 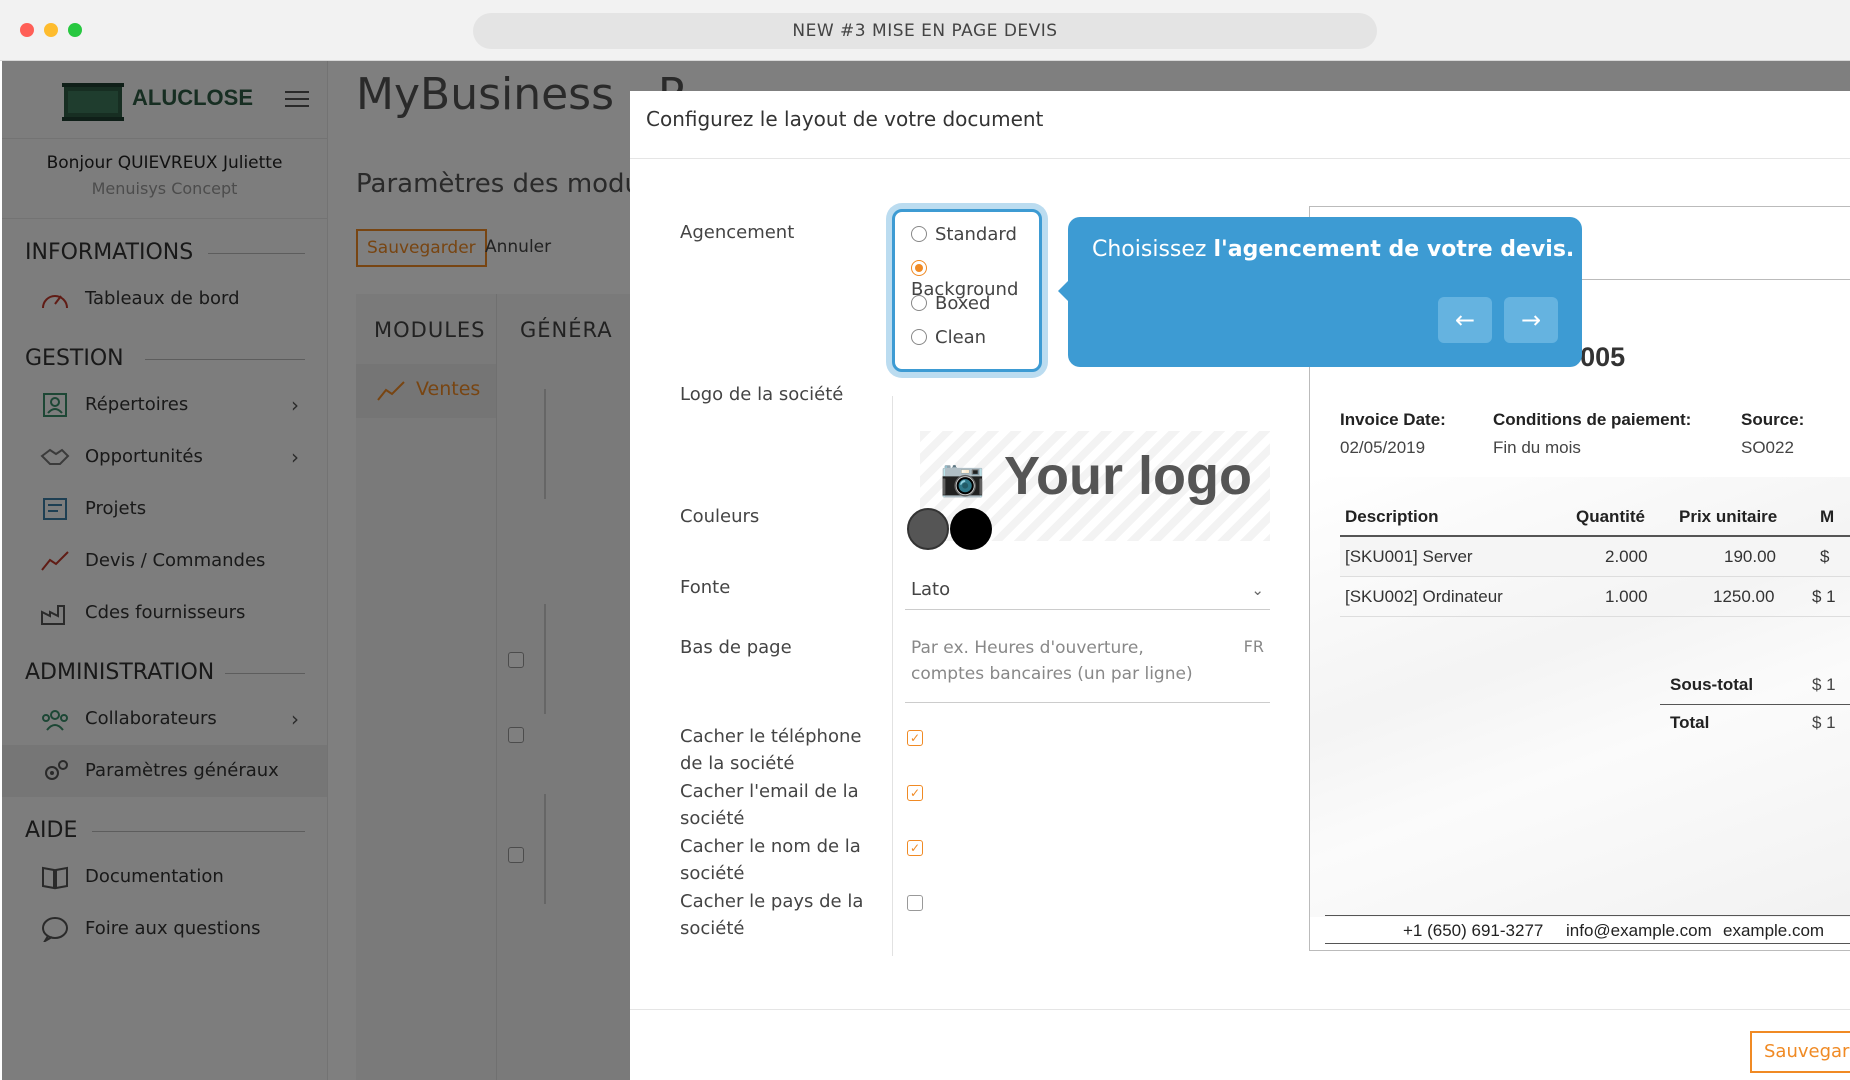 What do you see at coordinates (771, 750) in the screenshot?
I see `label-hide-phone: Cacher le téléphone de la société` at bounding box center [771, 750].